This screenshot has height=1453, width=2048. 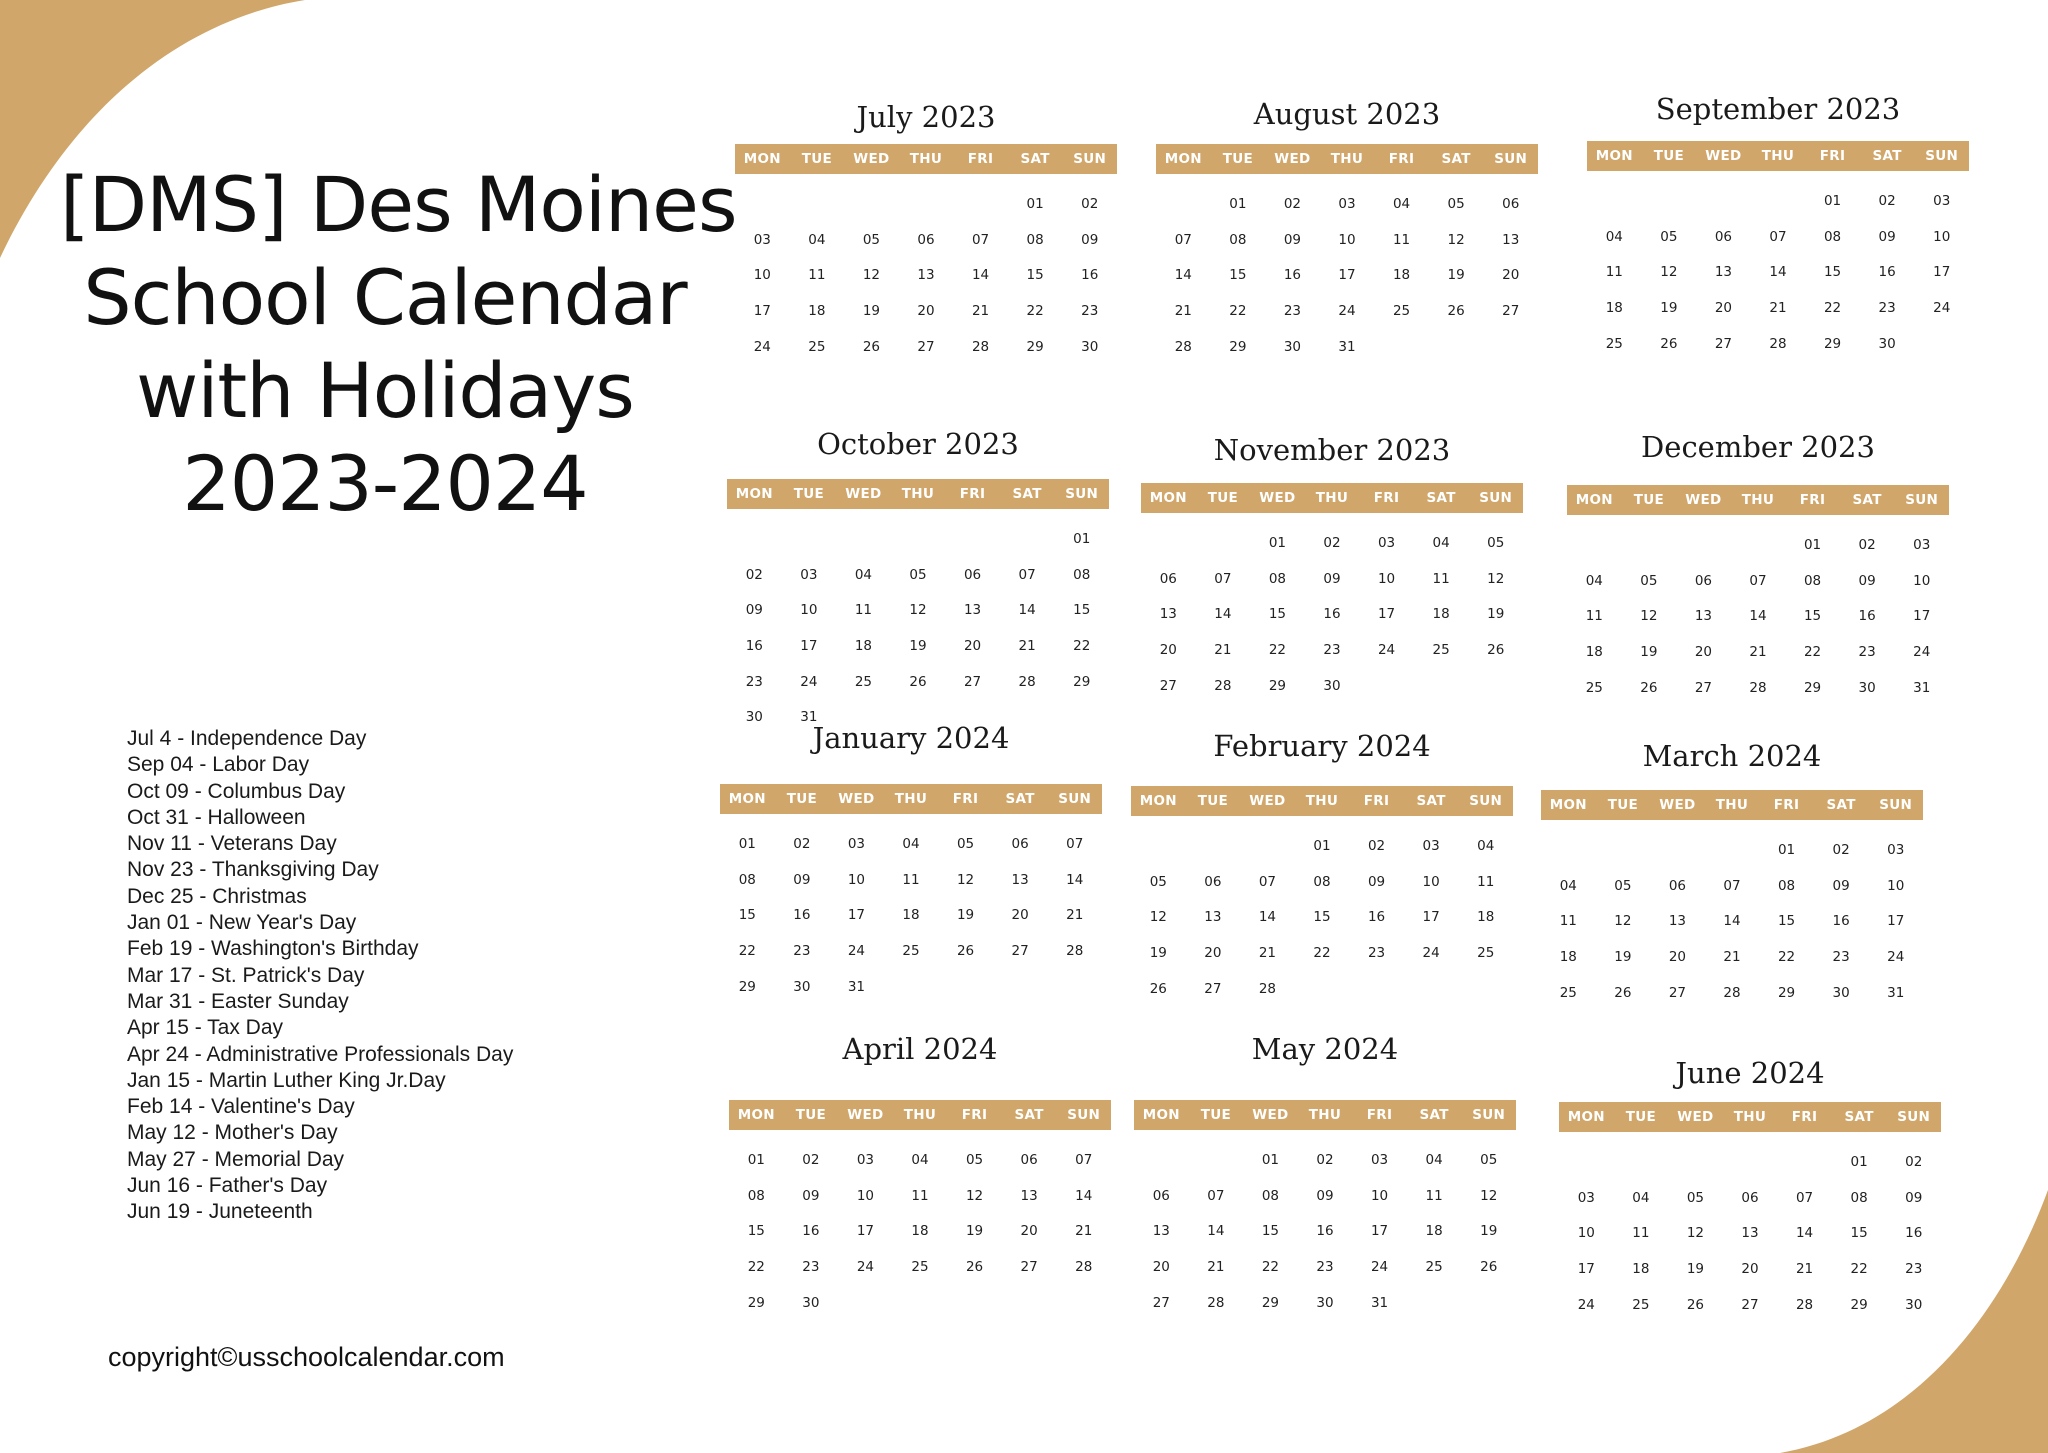 What do you see at coordinates (236, 791) in the screenshot?
I see `holiday-item: Oct 09 - Columbus Day` at bounding box center [236, 791].